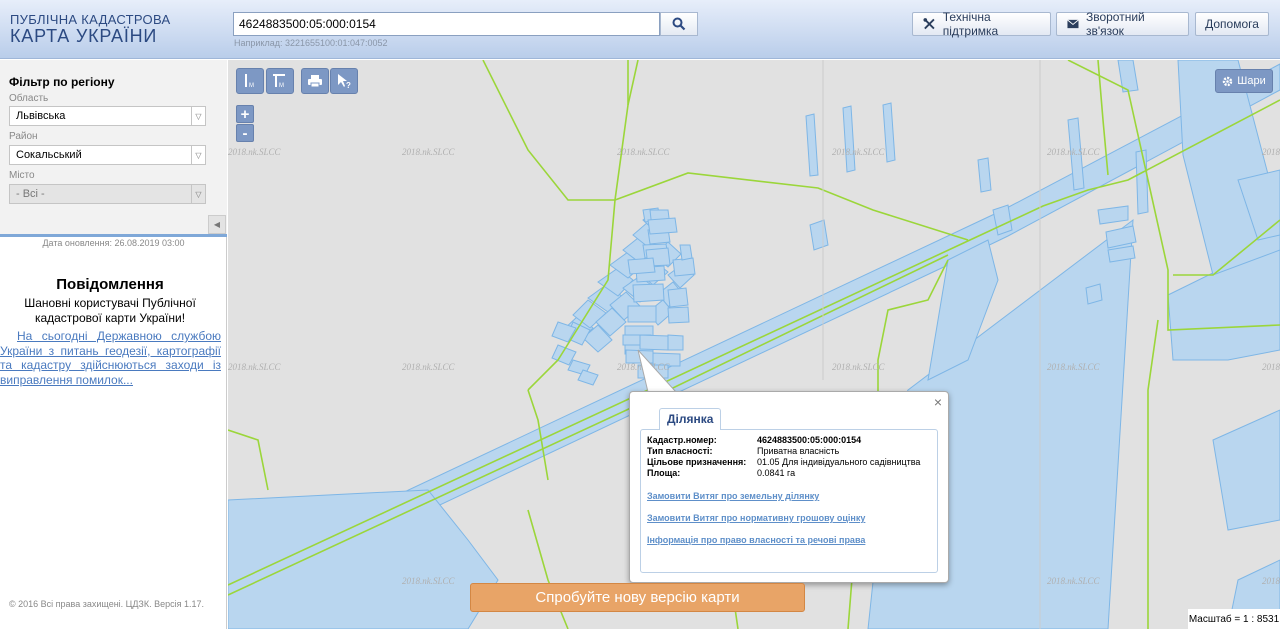 Image resolution: width=1280 pixels, height=629 pixels. I want to click on site-logo: ПУБЛІЧНА КАДАСТРОВА КАРТА УКРАЇНИ, so click(90, 29).